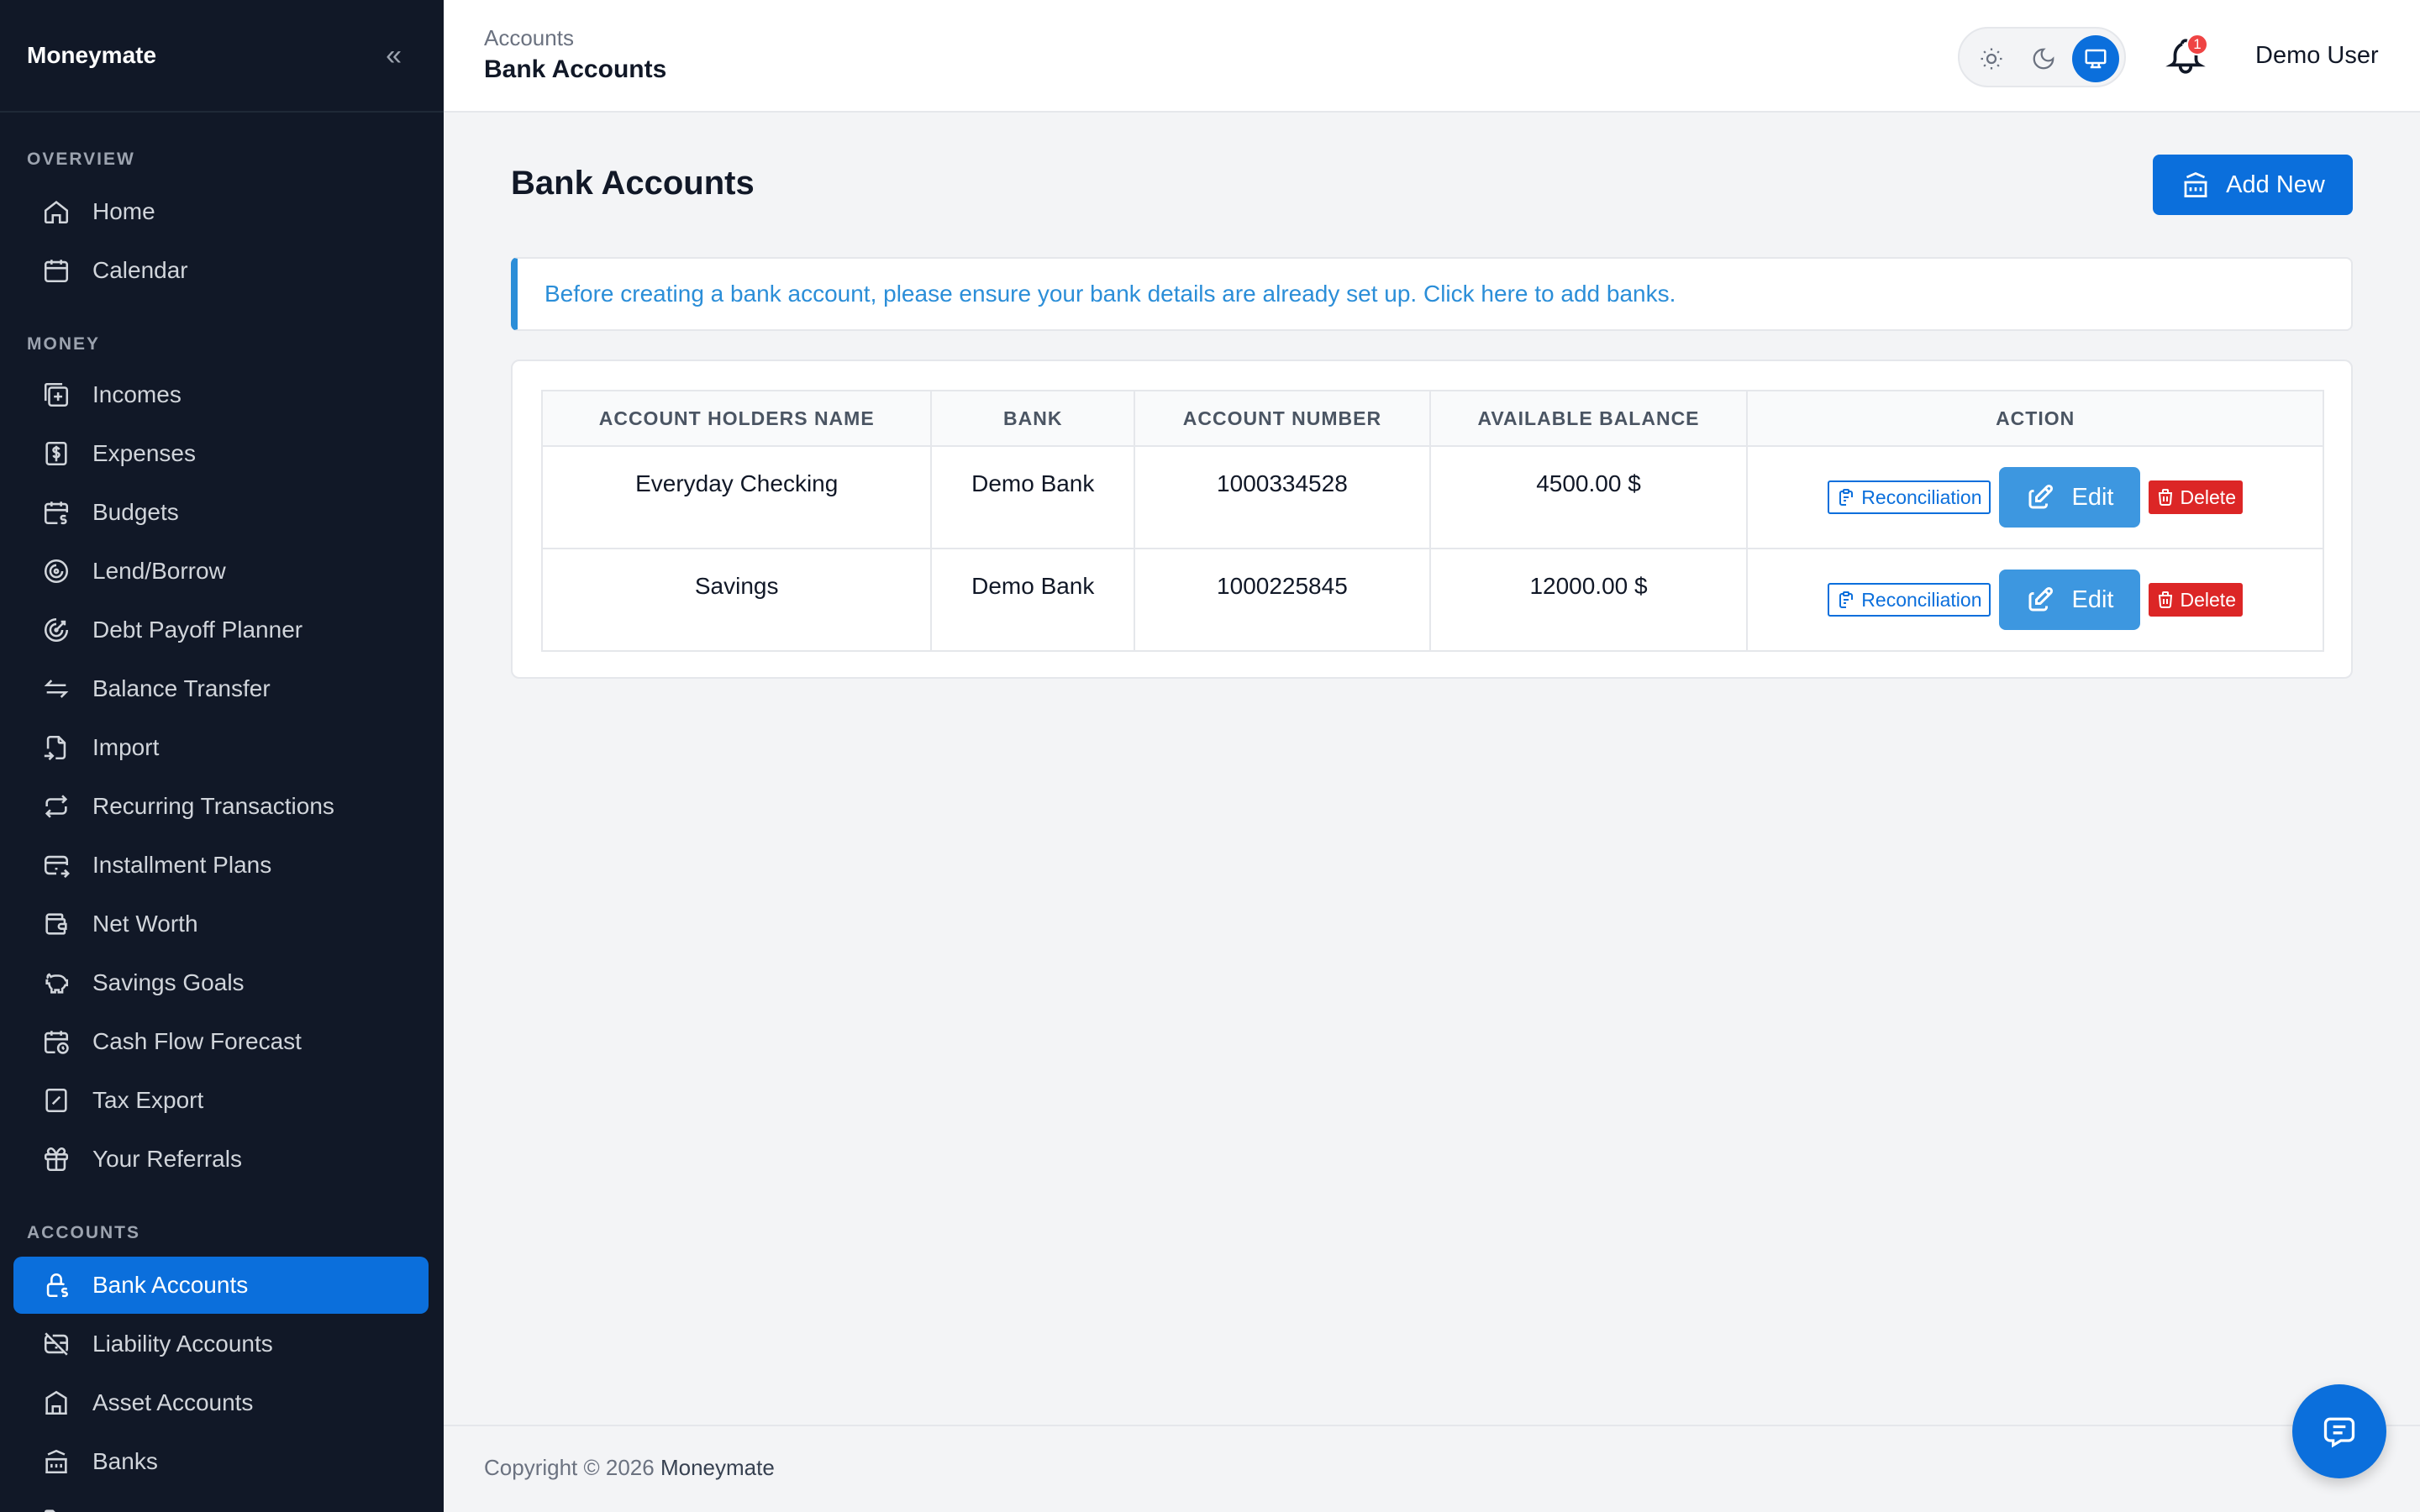 This screenshot has height=1512, width=2420. Describe the element at coordinates (221, 924) in the screenshot. I see `sidebar-item-net-worth: Net Worth` at that location.